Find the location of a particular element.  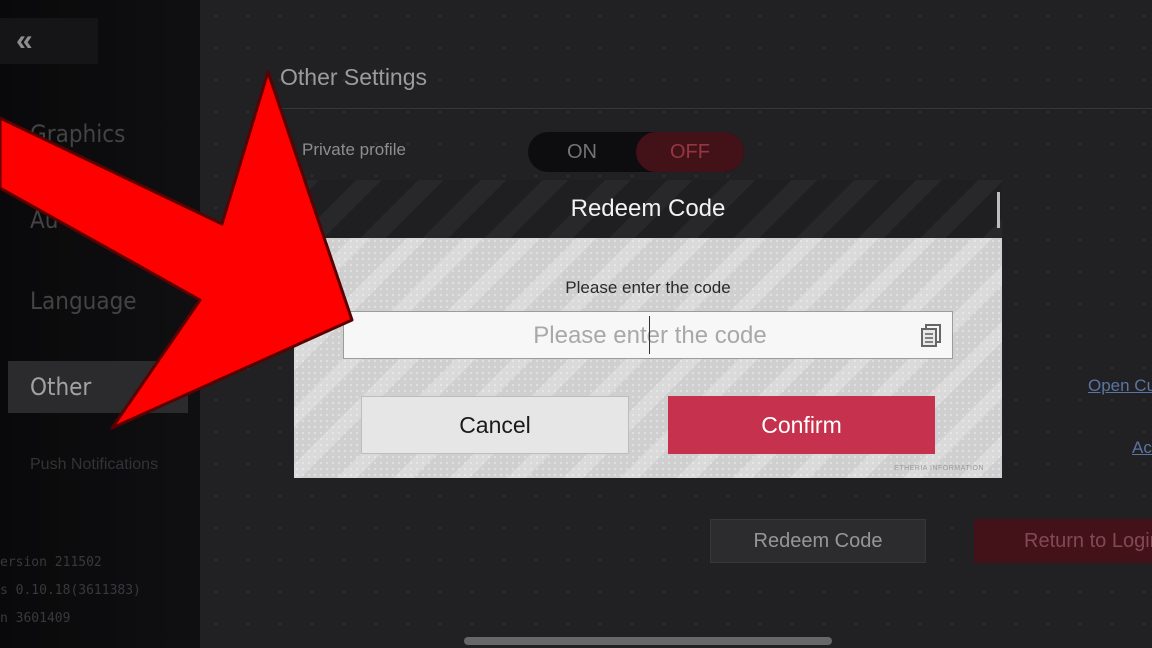

dialog-title: Redeem Code is located at coordinates (648, 208).